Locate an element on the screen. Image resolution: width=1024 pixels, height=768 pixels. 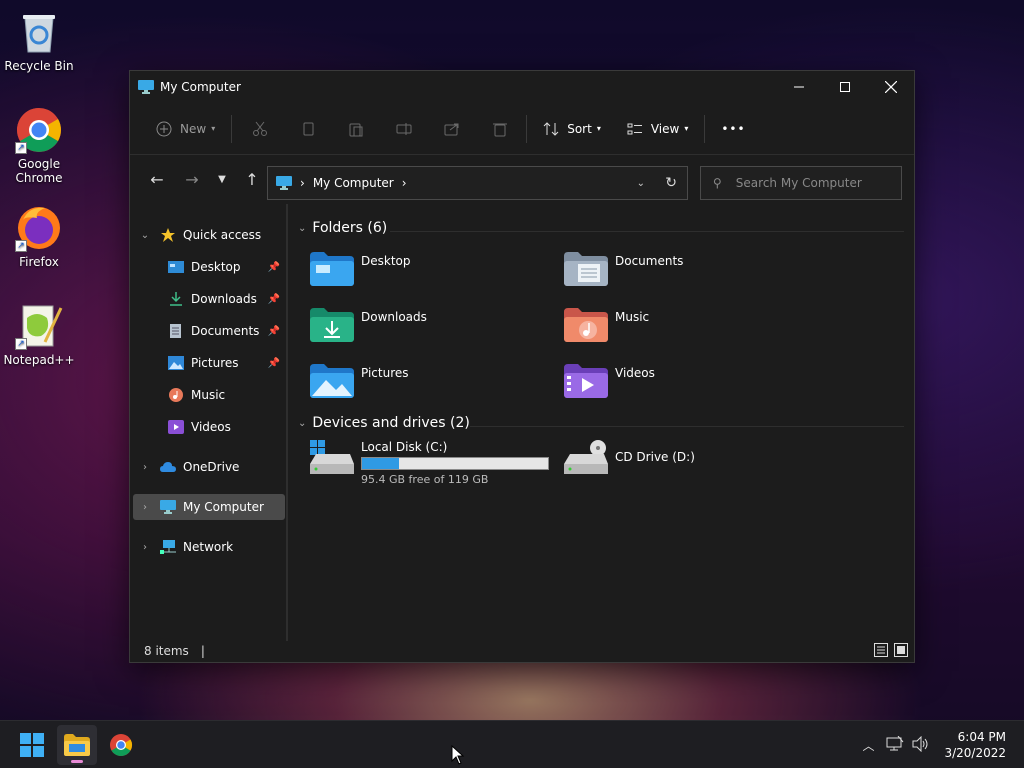
folder-label: Music is located at coordinates (632, 317).